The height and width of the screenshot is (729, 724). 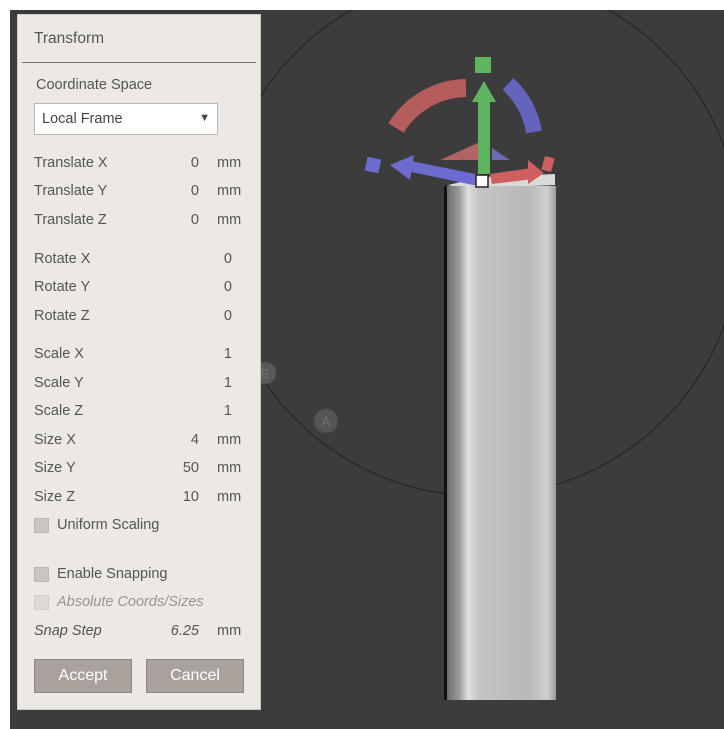 What do you see at coordinates (62, 316) in the screenshot?
I see `rotate-z-label: Rotate Z` at bounding box center [62, 316].